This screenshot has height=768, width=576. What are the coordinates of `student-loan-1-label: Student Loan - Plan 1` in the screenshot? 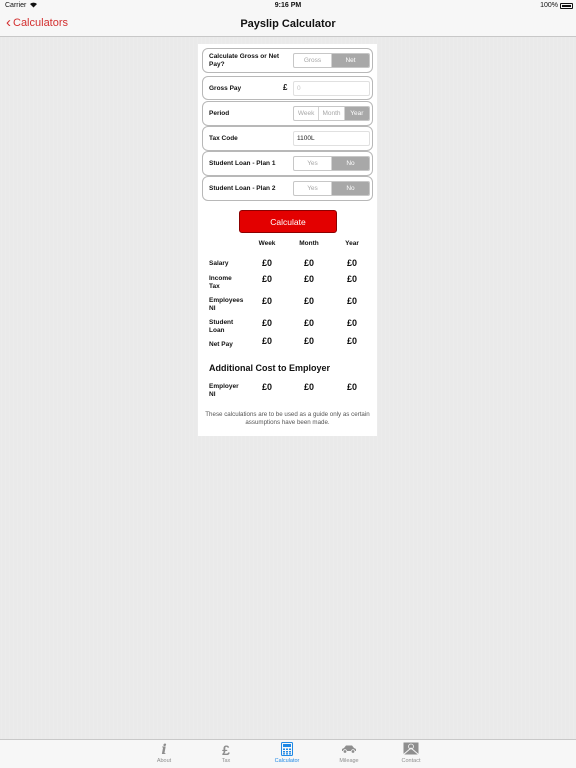 It's located at (242, 163).